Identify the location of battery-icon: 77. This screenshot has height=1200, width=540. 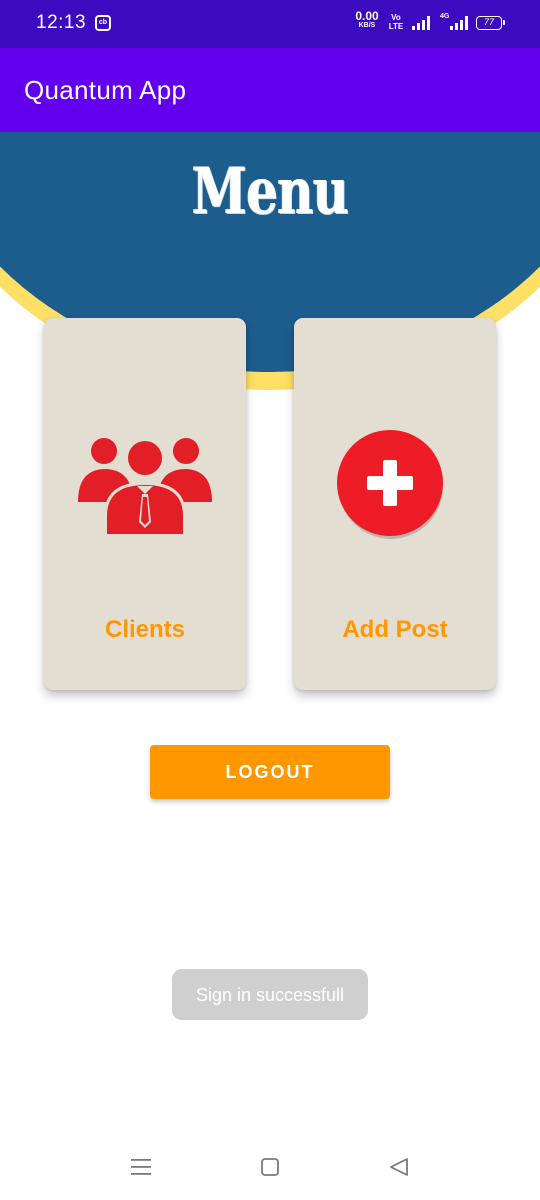
(490, 23).